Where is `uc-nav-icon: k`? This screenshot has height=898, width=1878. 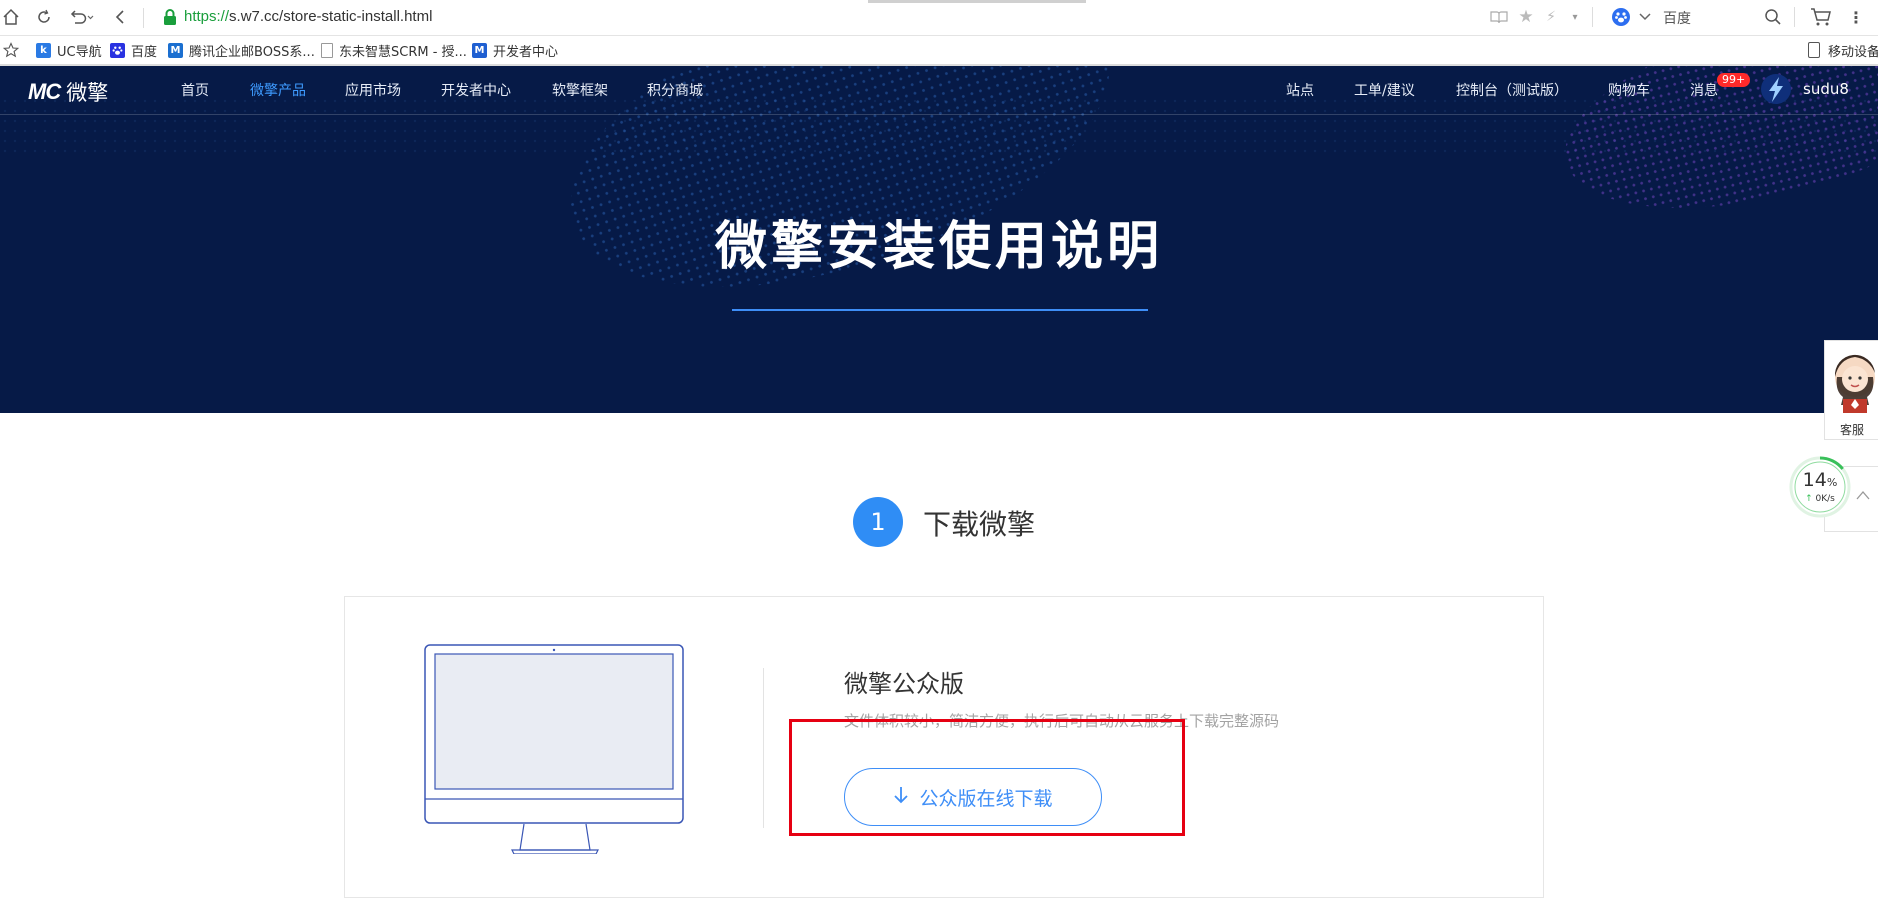
uc-nav-icon: k is located at coordinates (43, 50).